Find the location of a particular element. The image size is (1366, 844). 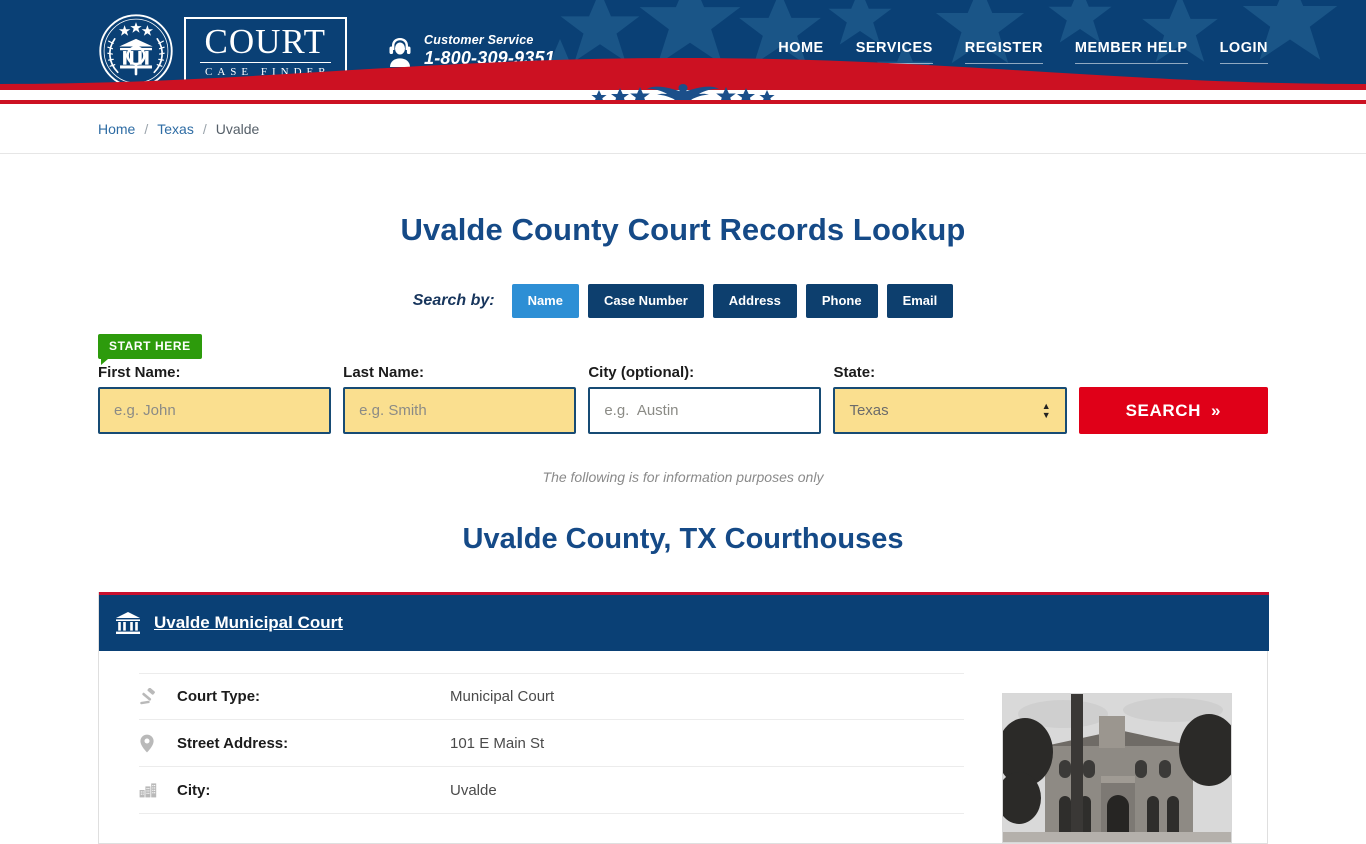

customer-service-label: Customer Service is located at coordinates (479, 40).